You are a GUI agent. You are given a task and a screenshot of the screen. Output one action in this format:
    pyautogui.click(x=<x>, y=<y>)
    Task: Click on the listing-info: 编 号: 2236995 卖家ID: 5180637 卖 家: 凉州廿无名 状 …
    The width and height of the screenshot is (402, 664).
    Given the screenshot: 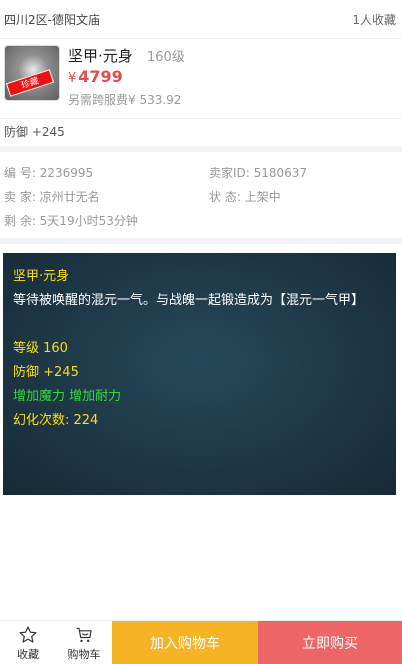 What is the action you would take?
    pyautogui.click(x=201, y=197)
    